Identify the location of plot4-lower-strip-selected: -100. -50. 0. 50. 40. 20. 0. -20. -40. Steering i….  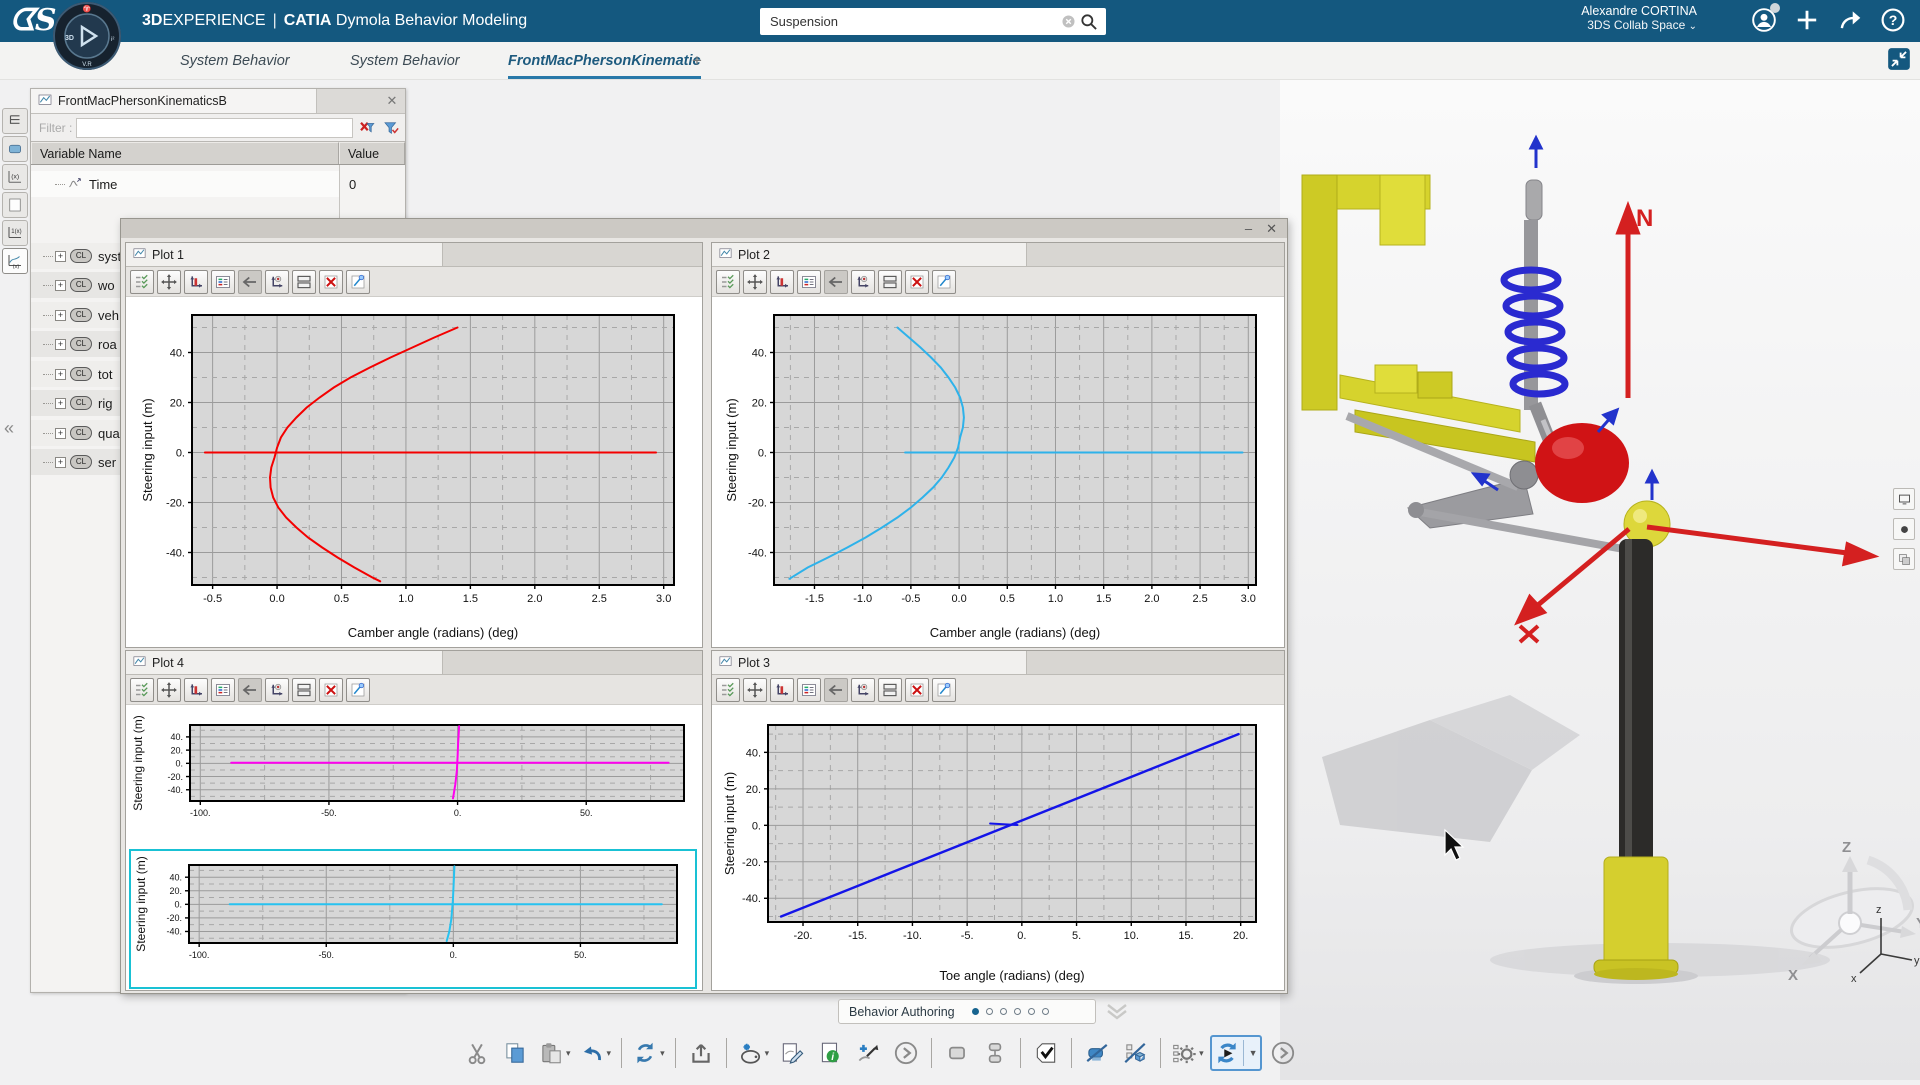
(413, 919).